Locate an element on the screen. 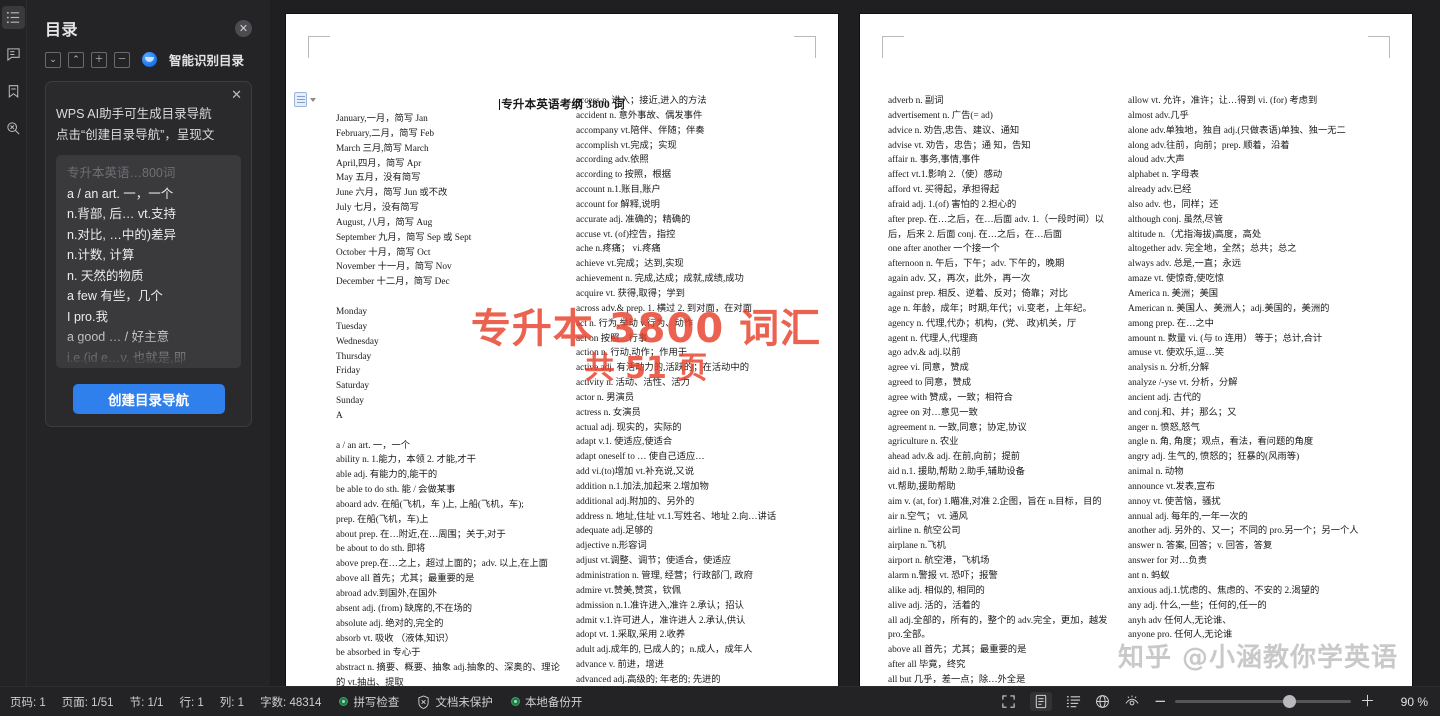 Image resolution: width=1440 pixels, height=716 pixels. dictionary-entry: October 十月，简写 Oct is located at coordinates (383, 252).